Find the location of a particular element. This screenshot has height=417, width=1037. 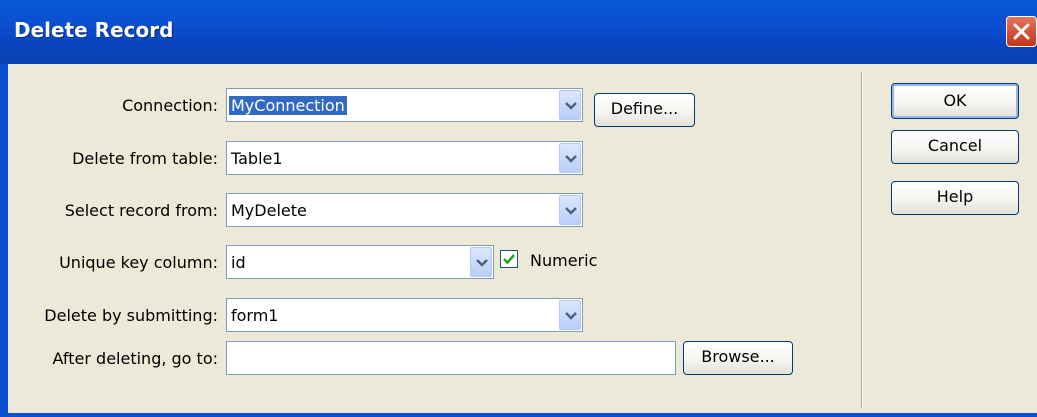

close-icon is located at coordinates (1021, 31).